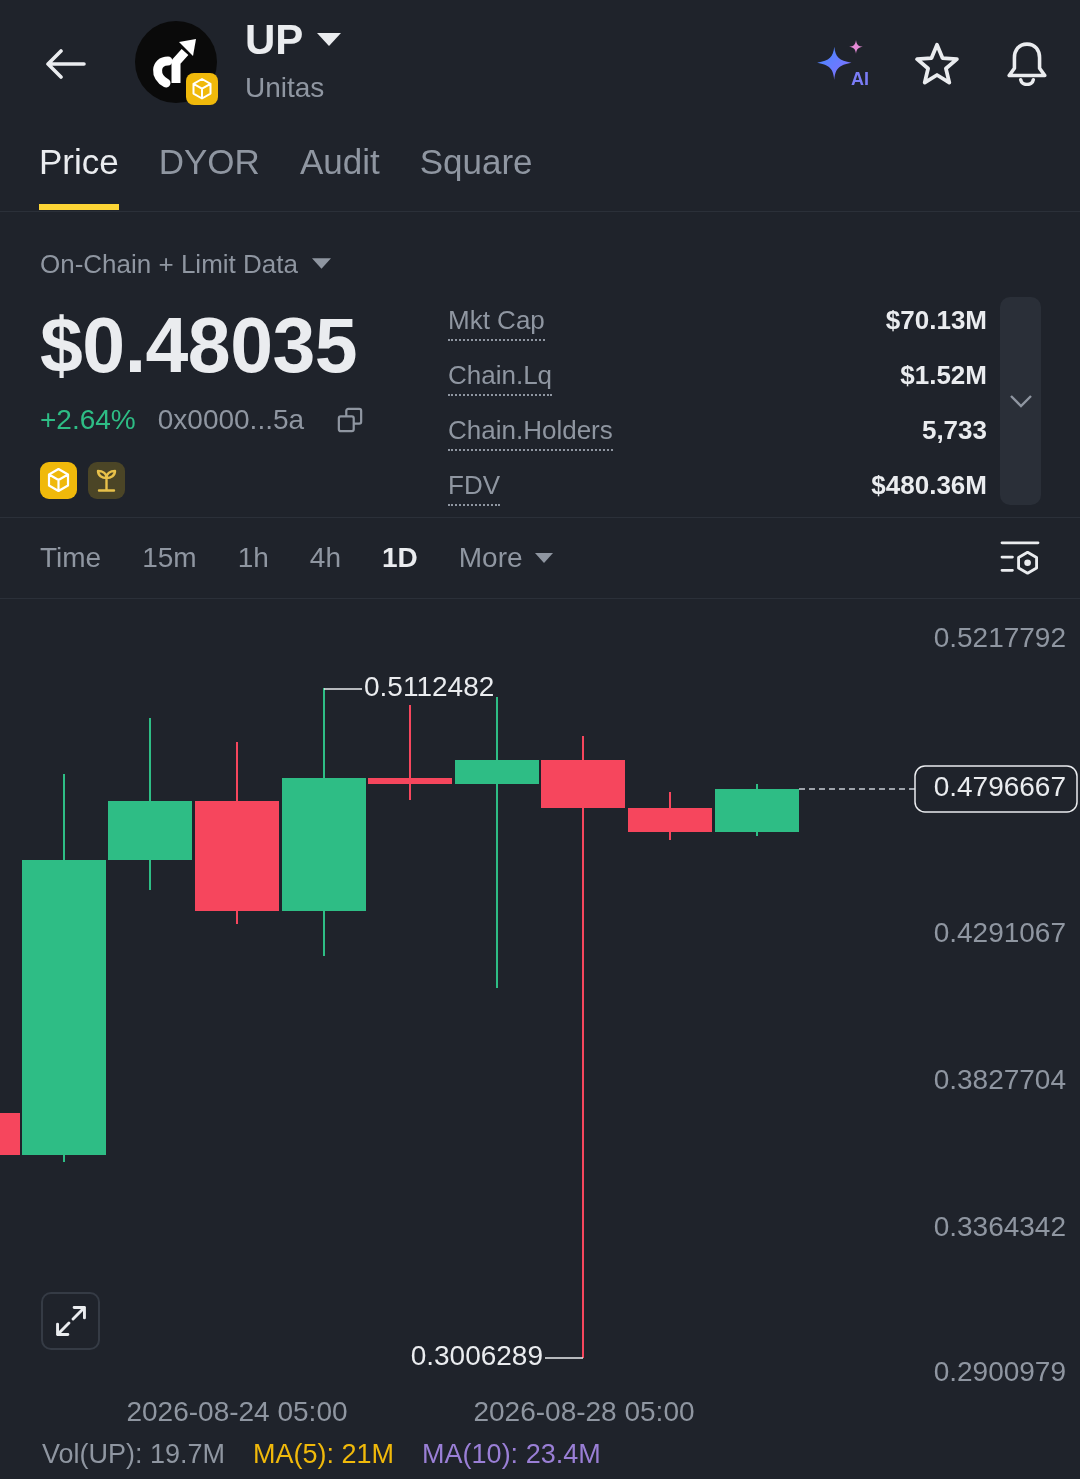 The height and width of the screenshot is (1479, 1080). What do you see at coordinates (496, 322) in the screenshot?
I see `stat-label: Mkt Cap` at bounding box center [496, 322].